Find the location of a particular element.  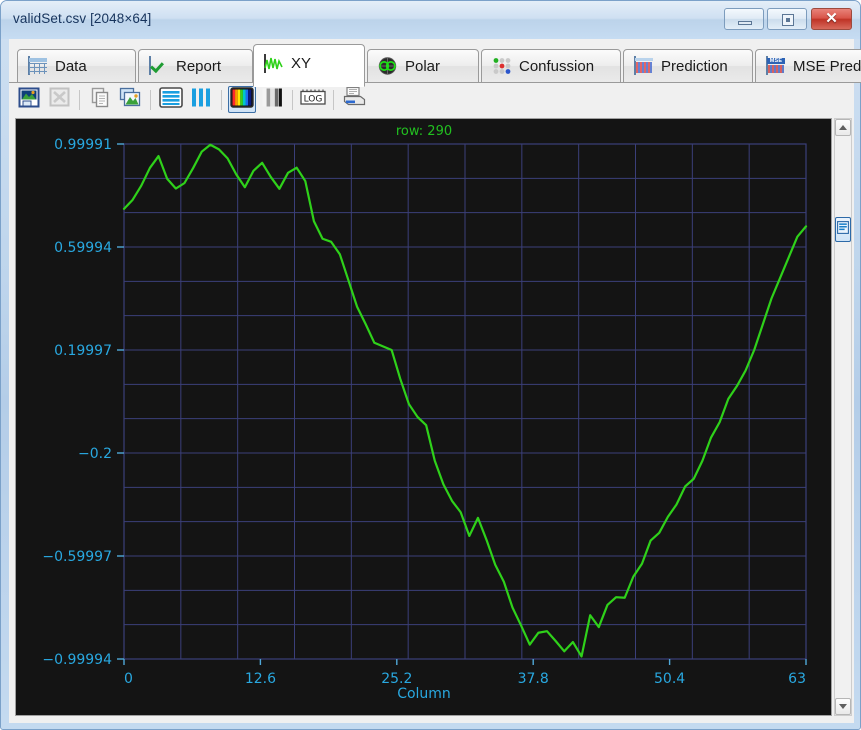

pixel-grid-icon is located at coordinates (644, 65).